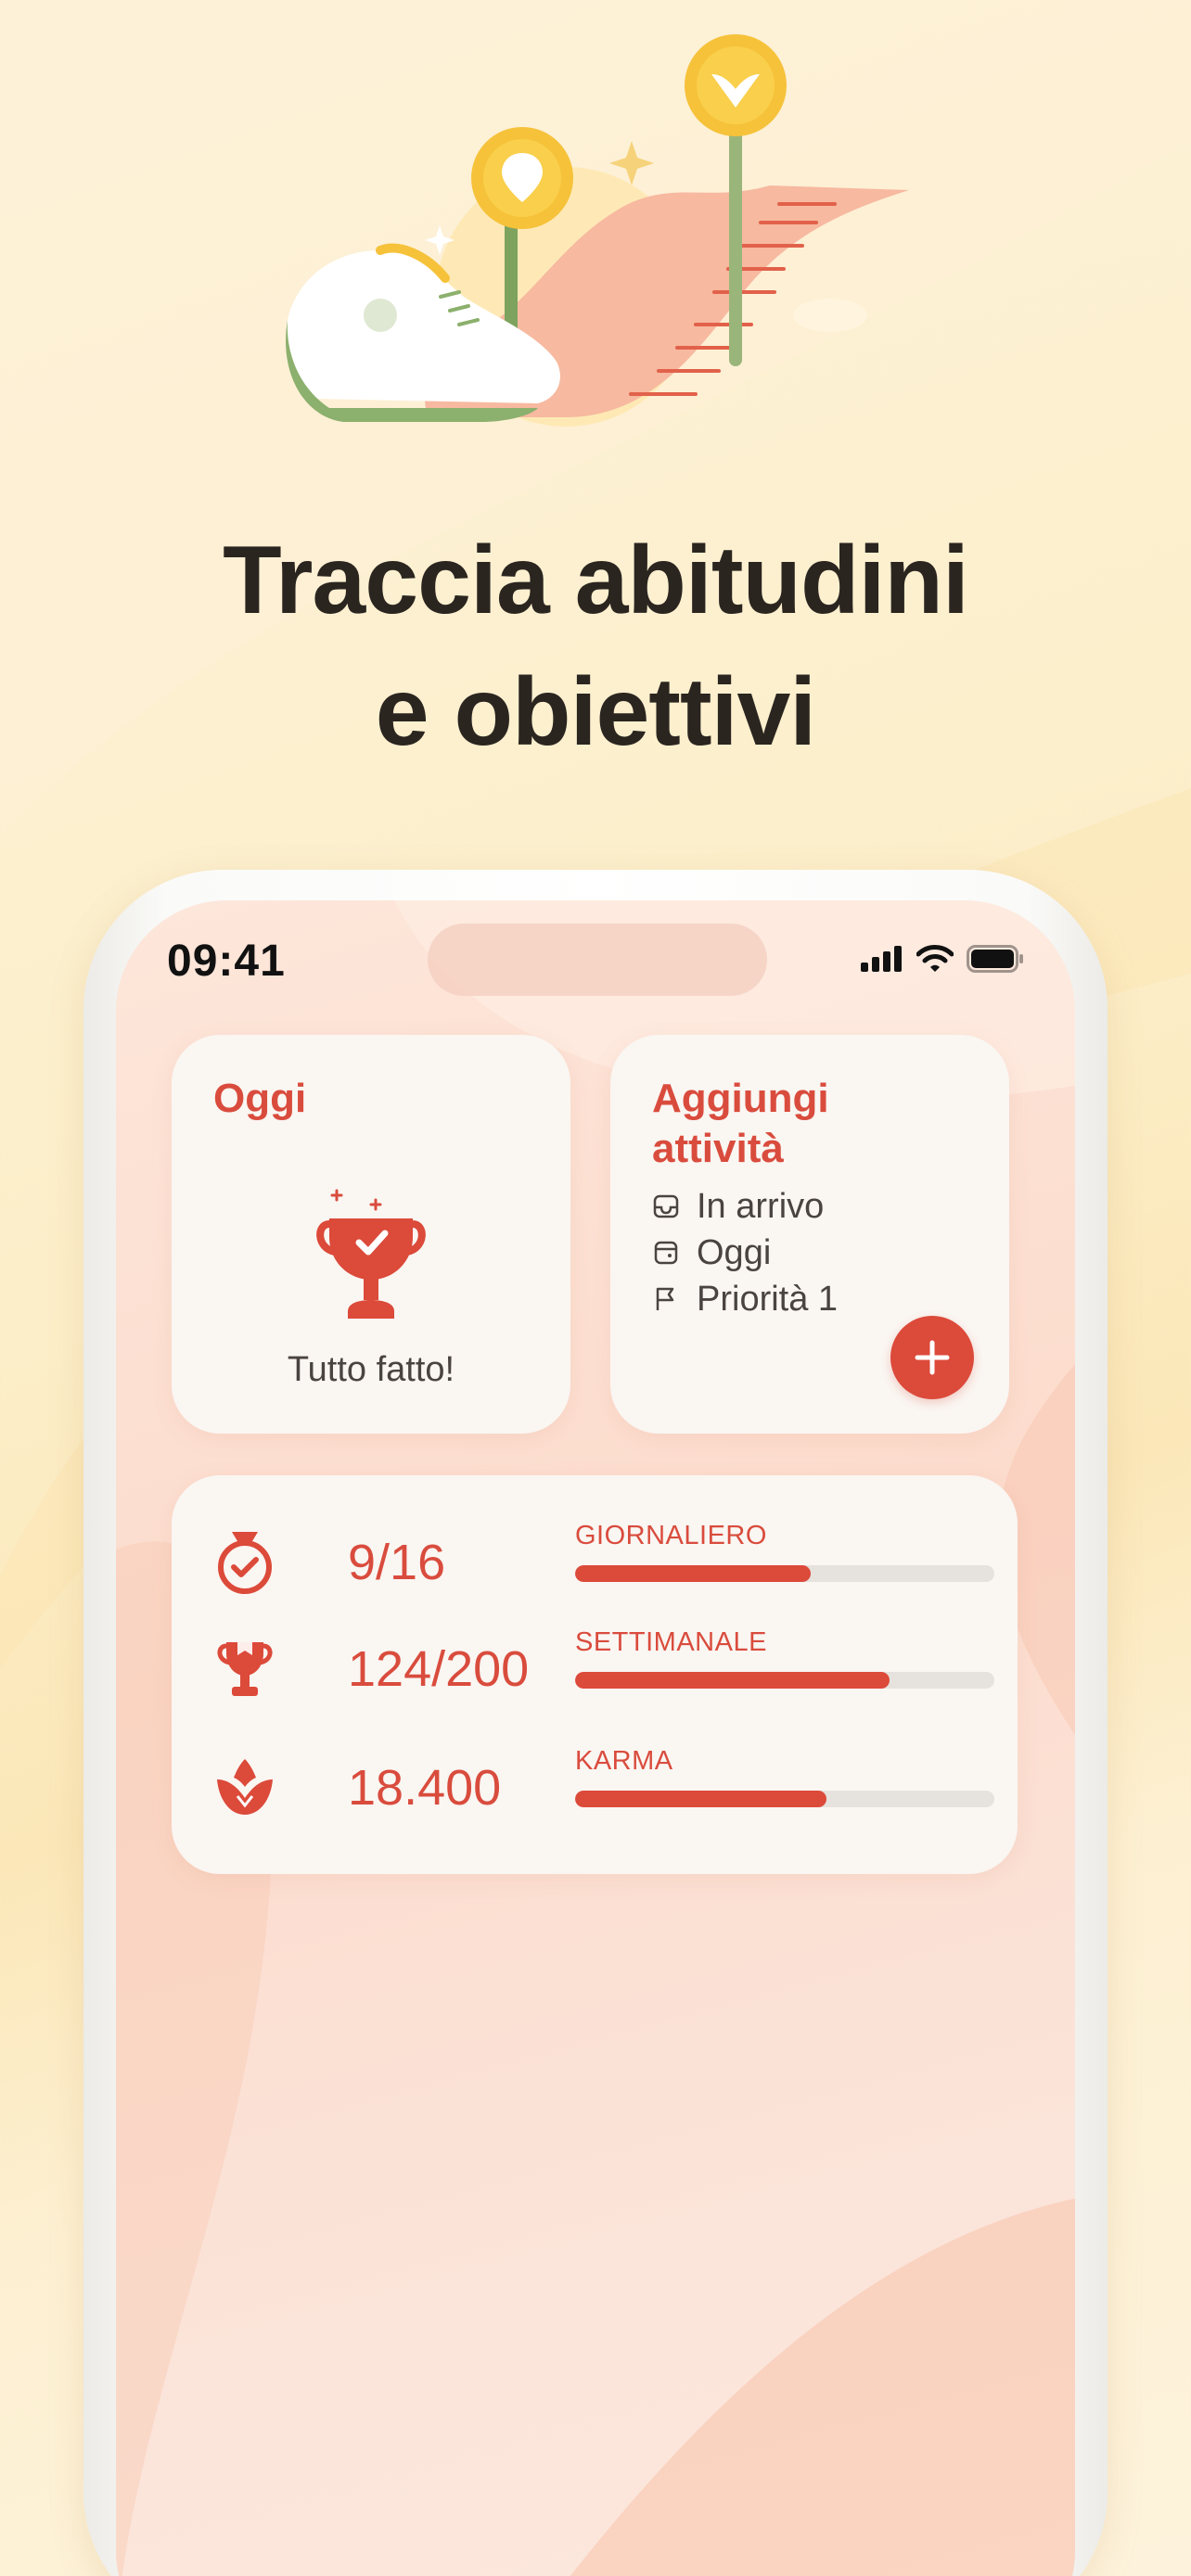 This screenshot has height=2576, width=1191. Describe the element at coordinates (595, 712) in the screenshot. I see `headline-line-2: e obiettivi` at that location.